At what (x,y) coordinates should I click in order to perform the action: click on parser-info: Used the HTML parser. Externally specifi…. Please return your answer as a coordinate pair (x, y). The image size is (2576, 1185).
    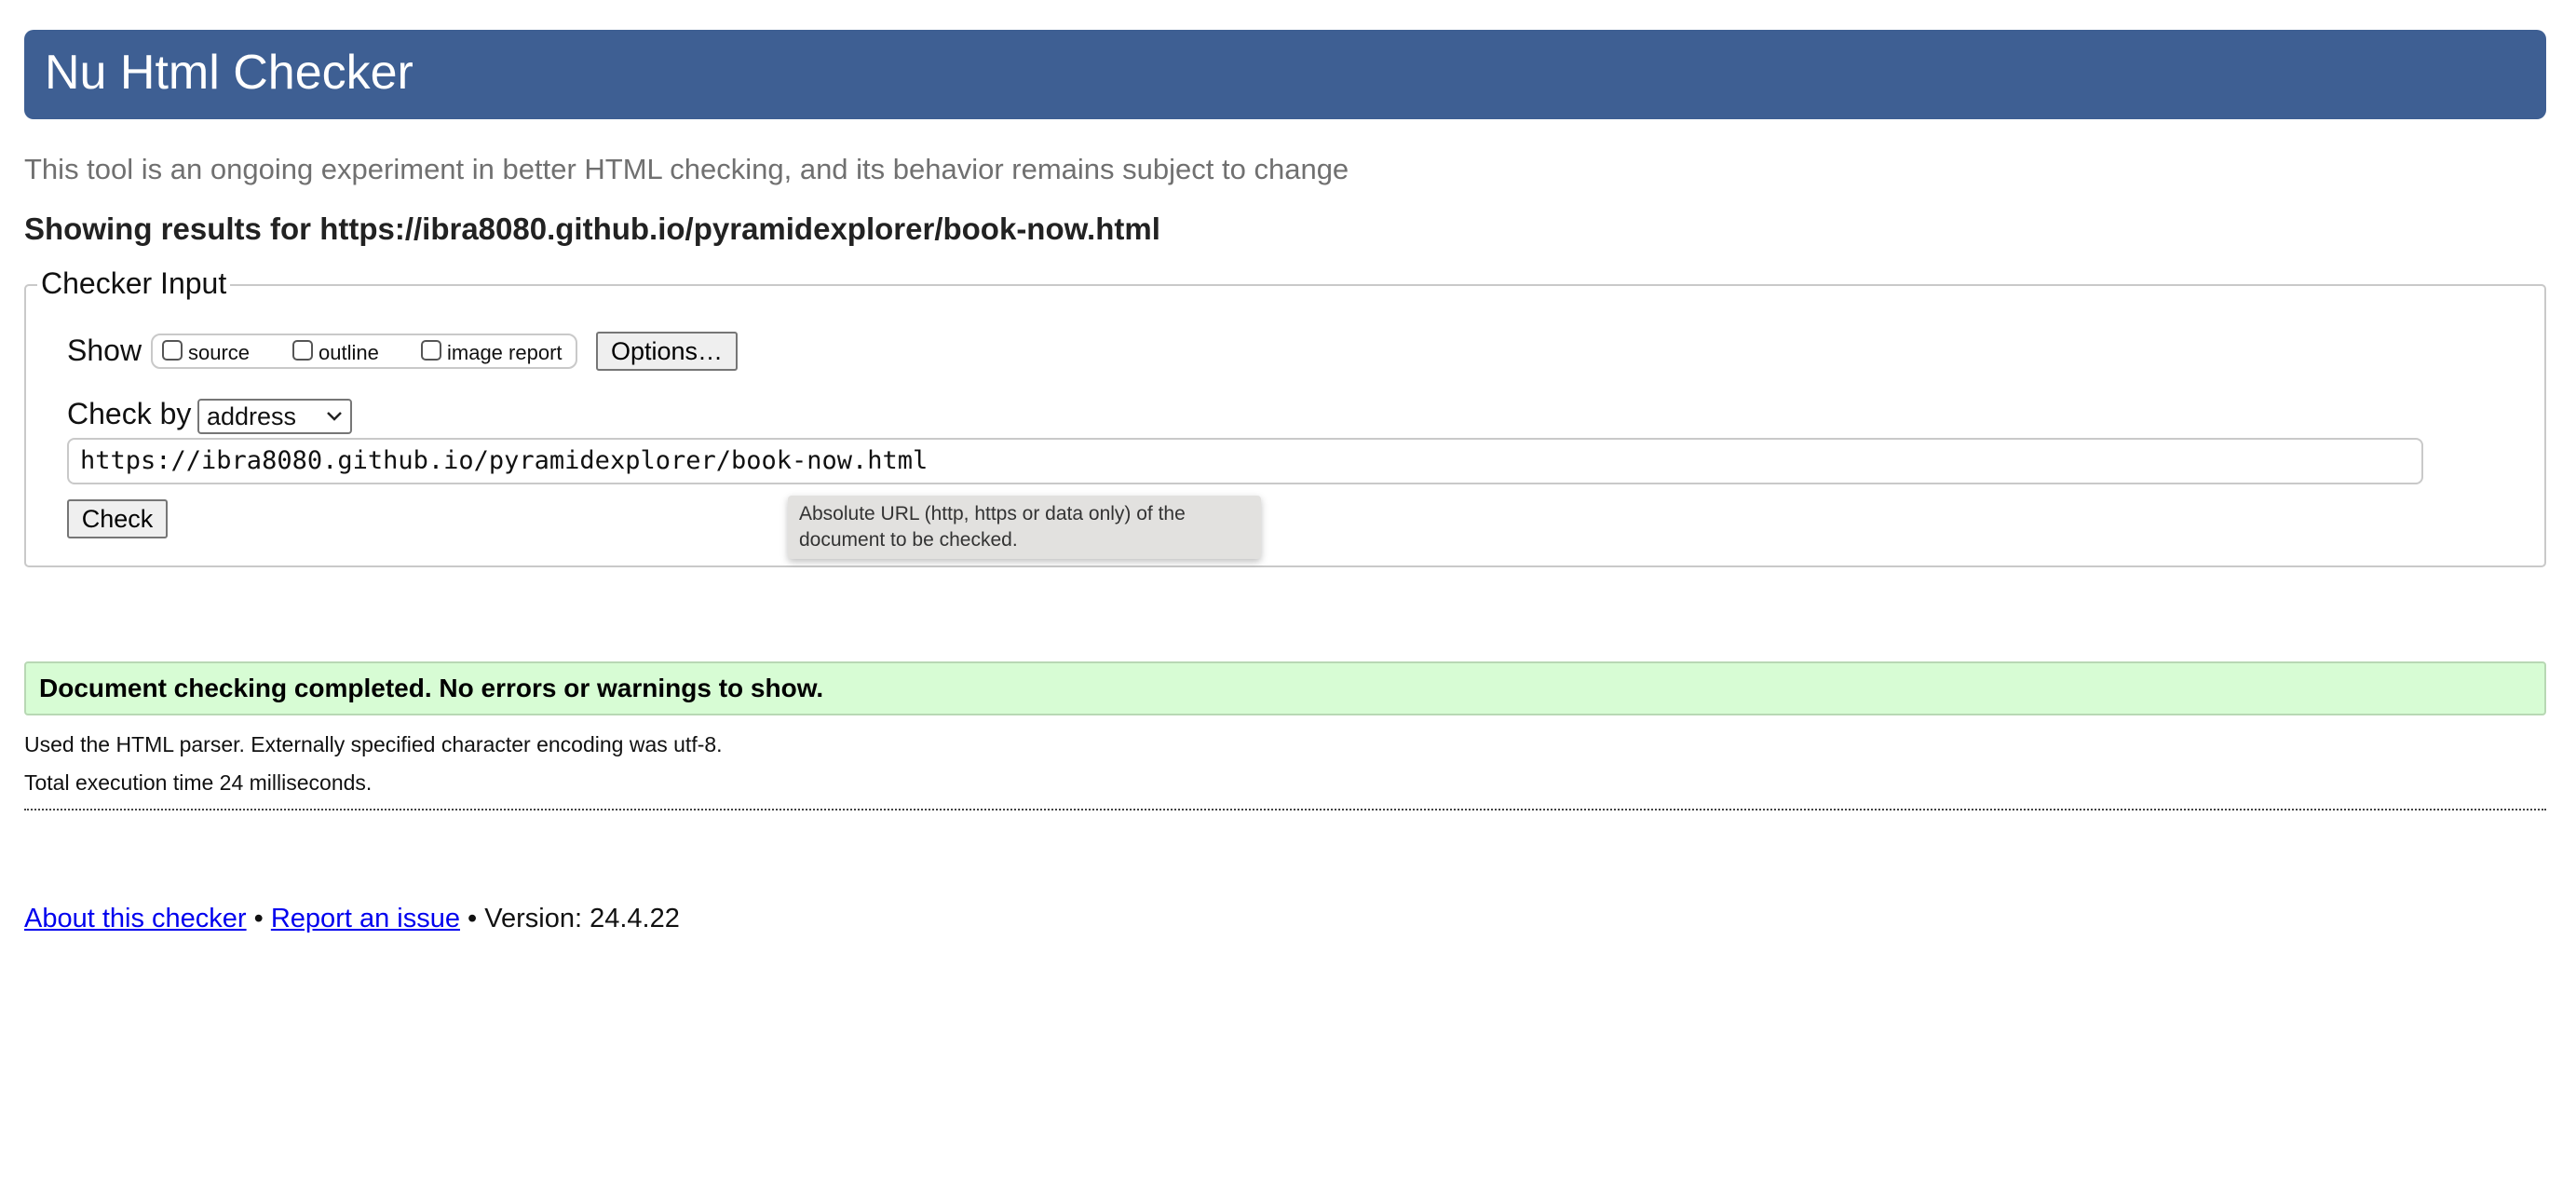
    Looking at the image, I should click on (373, 744).